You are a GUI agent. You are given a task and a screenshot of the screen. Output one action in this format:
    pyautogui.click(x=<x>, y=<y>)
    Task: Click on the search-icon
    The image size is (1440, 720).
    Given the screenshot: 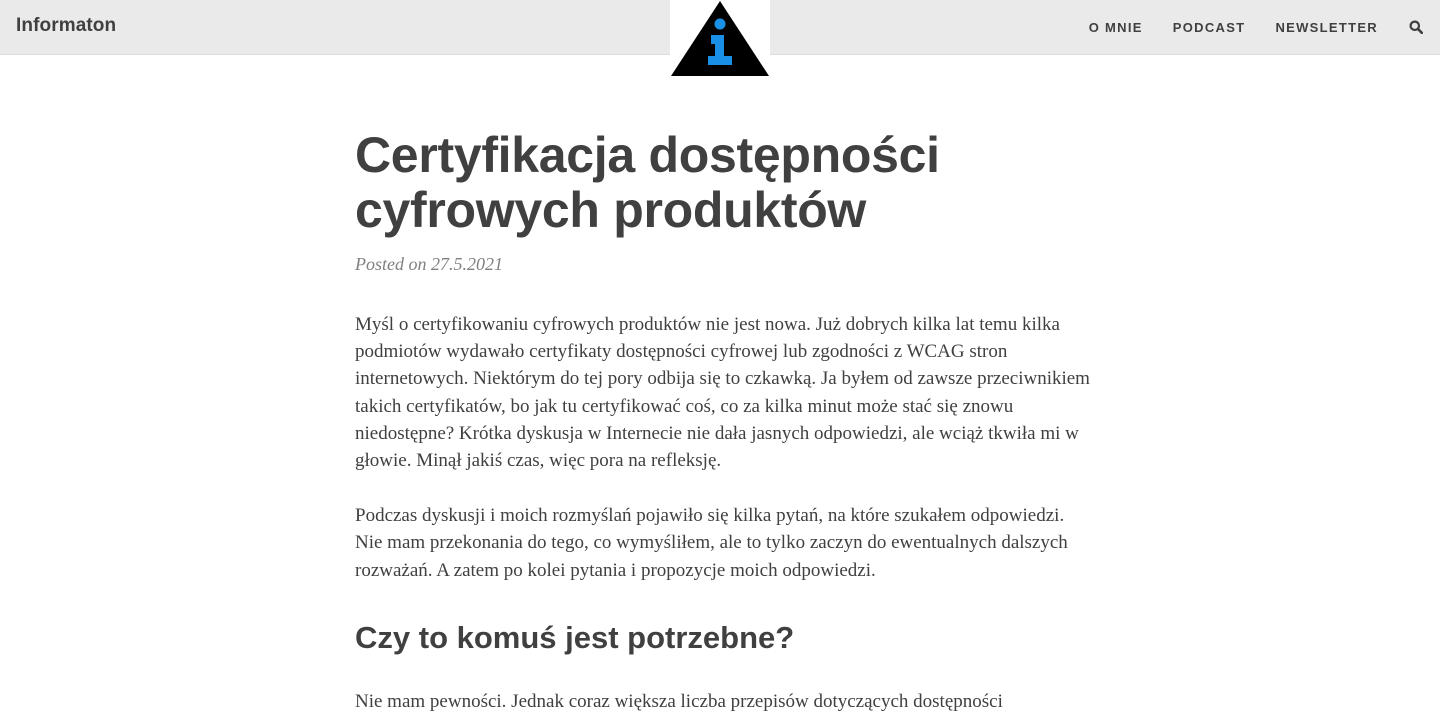 What is the action you would take?
    pyautogui.click(x=1416, y=27)
    